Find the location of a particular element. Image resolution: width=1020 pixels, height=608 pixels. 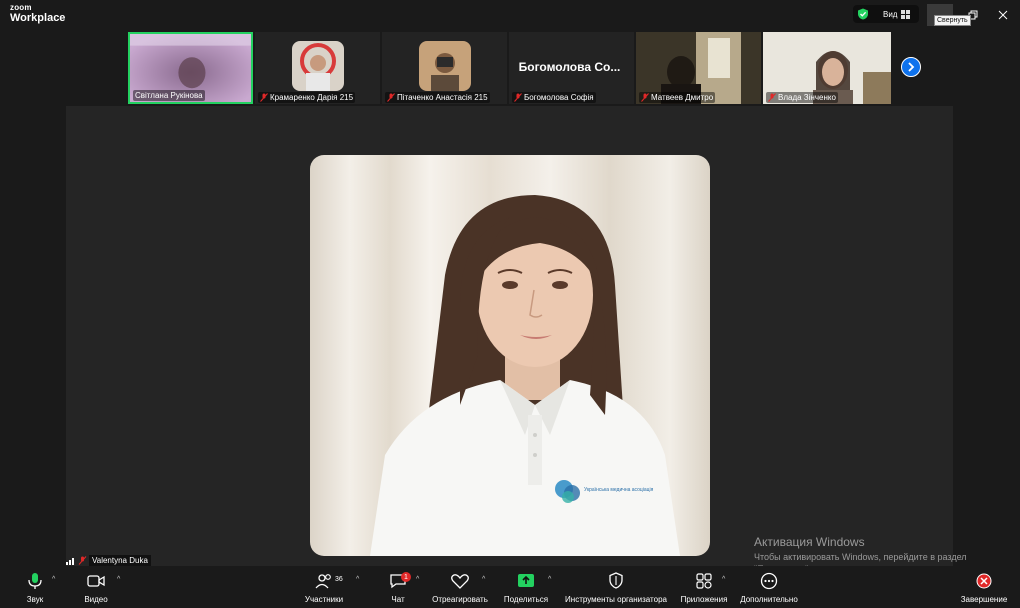

active-speaker-label: Valentyna Duka is located at coordinates (108, 560).